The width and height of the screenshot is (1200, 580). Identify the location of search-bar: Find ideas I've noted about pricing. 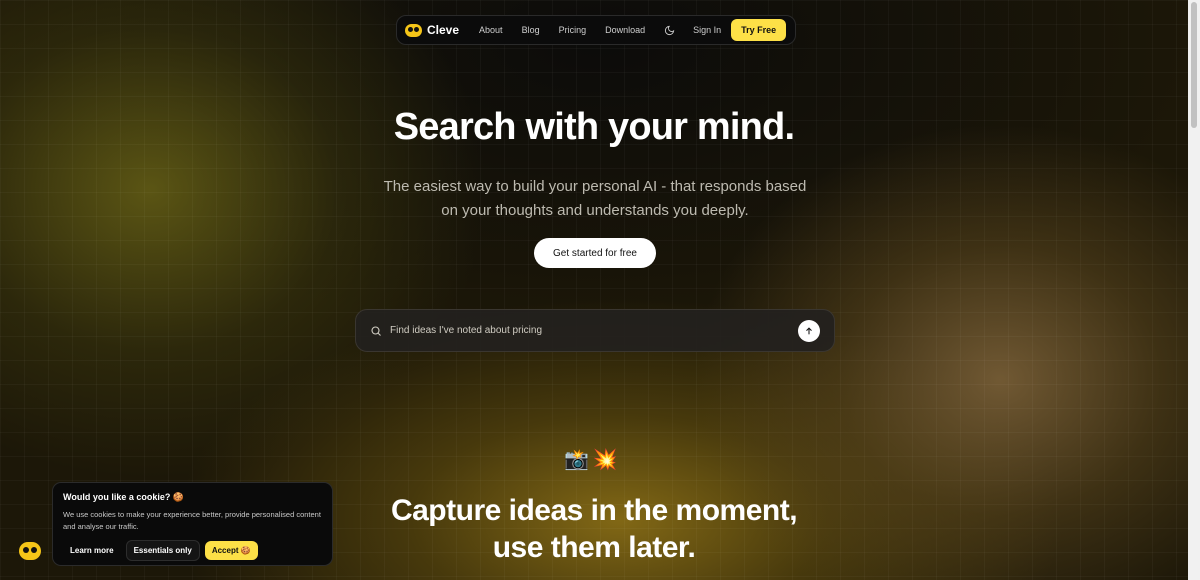
(595, 330).